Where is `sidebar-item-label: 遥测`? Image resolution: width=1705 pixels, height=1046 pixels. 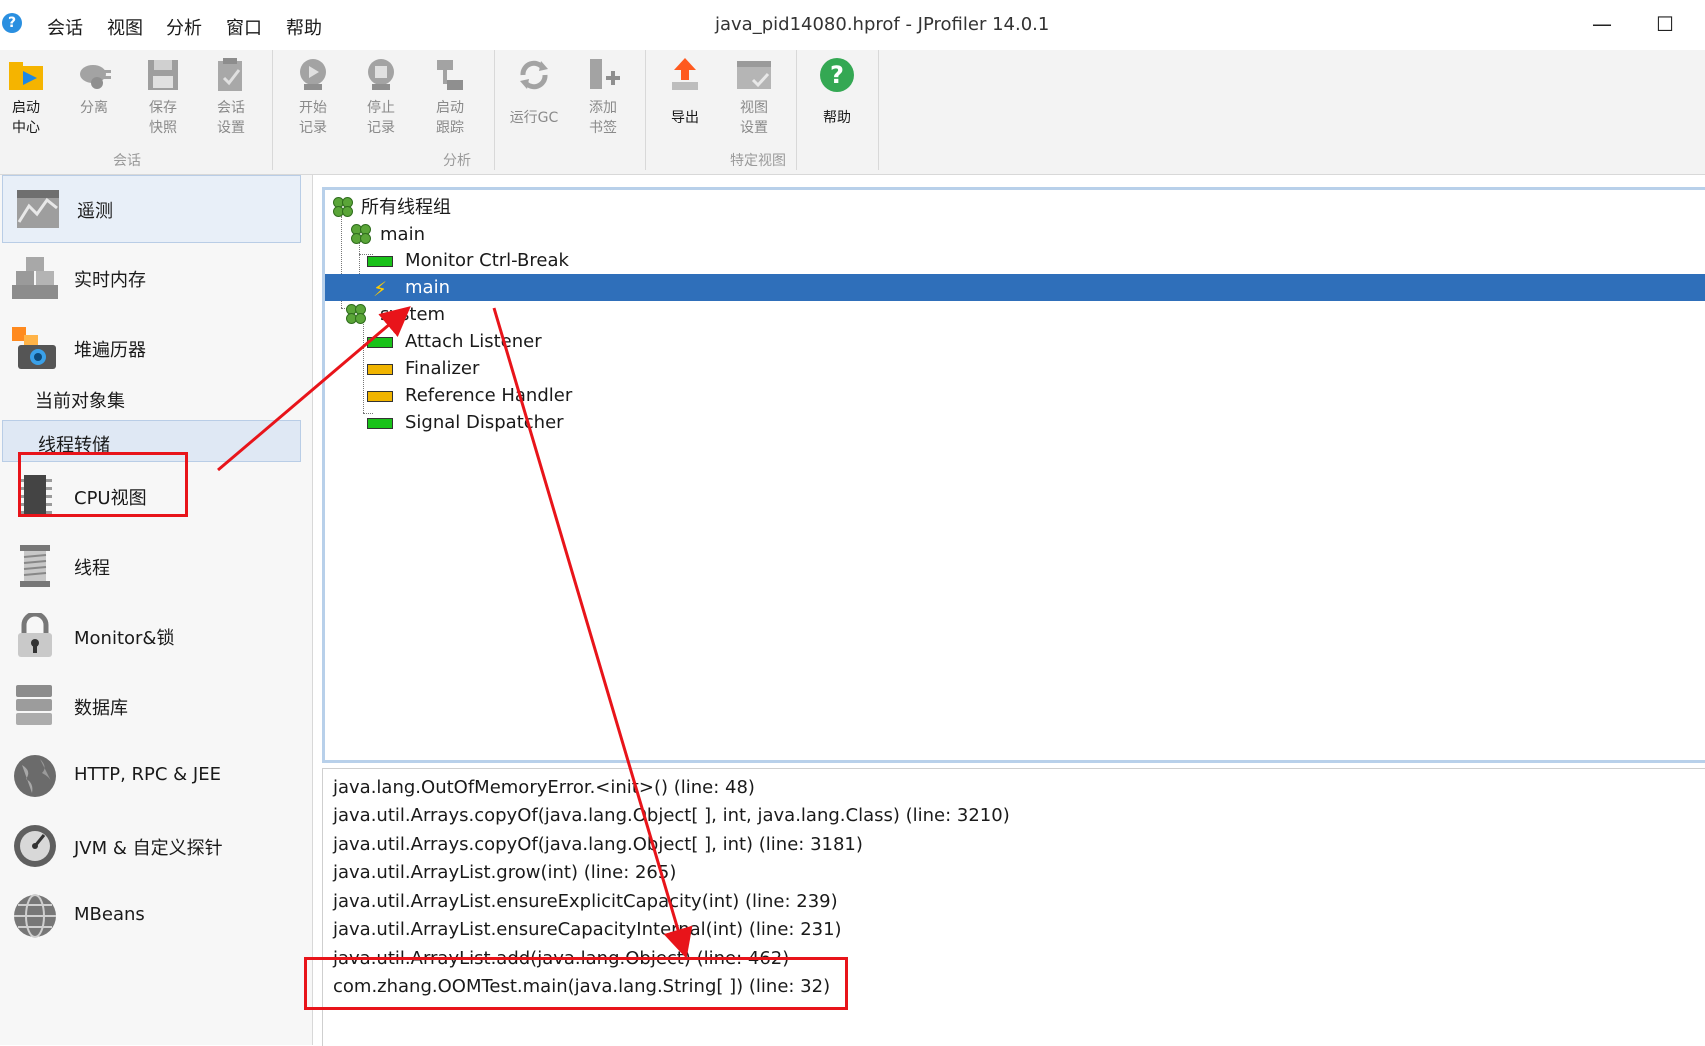 sidebar-item-label: 遥测 is located at coordinates (95, 211).